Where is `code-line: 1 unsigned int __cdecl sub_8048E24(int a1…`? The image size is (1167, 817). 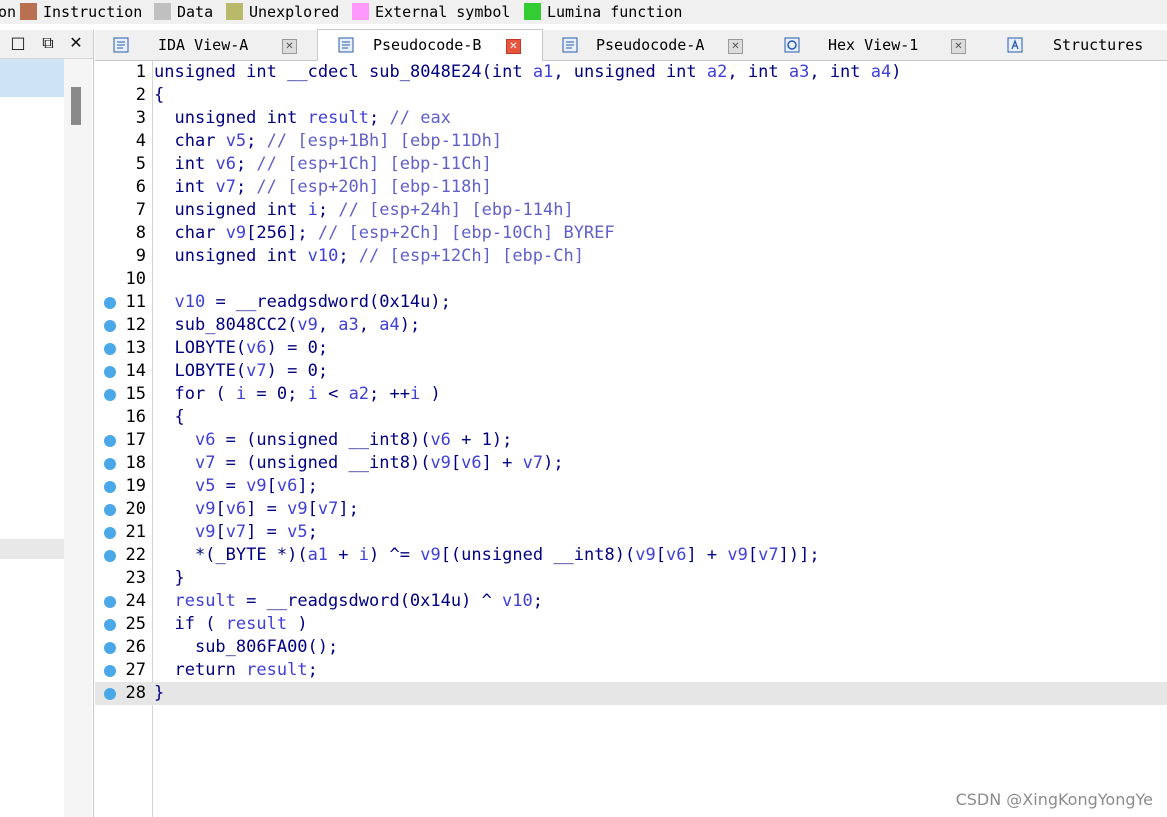 code-line: 1 unsigned int __cdecl sub_8048E24(int a1… is located at coordinates (631, 72).